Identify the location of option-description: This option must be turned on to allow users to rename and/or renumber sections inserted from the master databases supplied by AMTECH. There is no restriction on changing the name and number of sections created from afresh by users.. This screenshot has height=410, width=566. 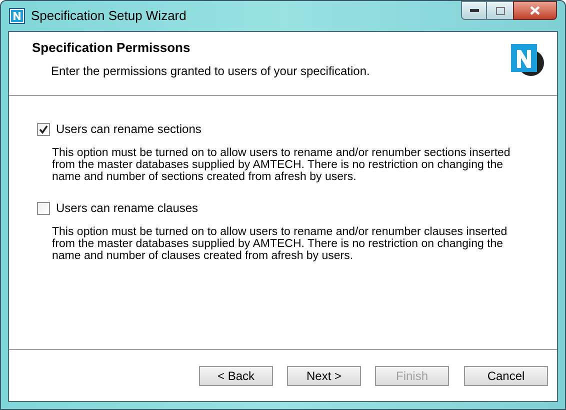
(281, 165).